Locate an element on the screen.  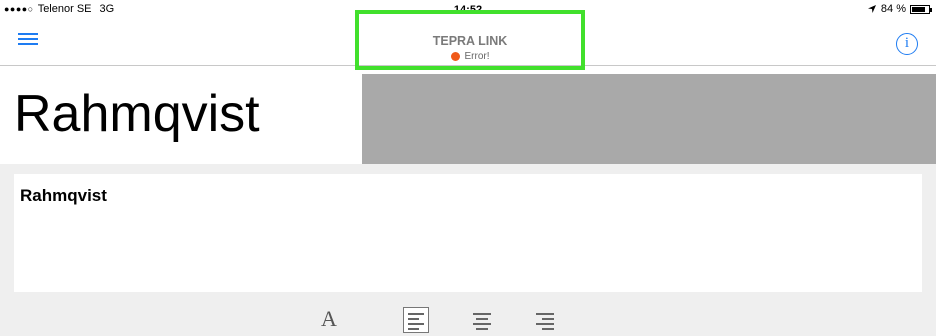
status-right: 84 % is located at coordinates (899, 9).